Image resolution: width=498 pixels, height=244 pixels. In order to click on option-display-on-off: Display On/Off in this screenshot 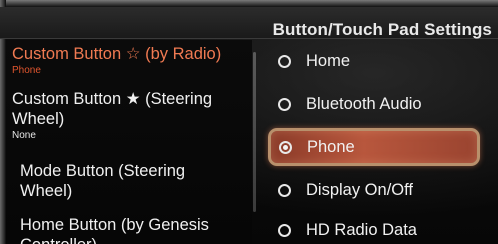, I will do `click(380, 190)`.